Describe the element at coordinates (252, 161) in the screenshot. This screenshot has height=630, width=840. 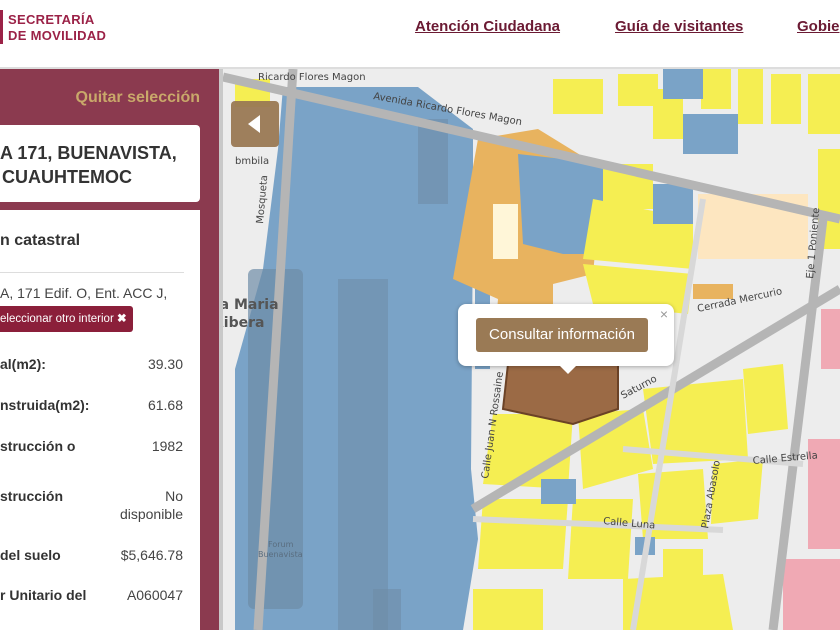
I see `label-bmbila: bmbila` at that location.